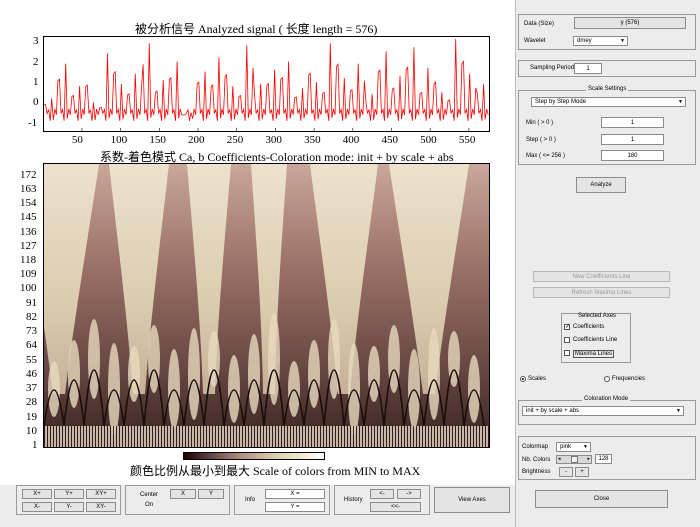 This screenshot has height=527, width=700. What do you see at coordinates (101, 507) in the screenshot?
I see `zoom-xy-minus-button: XY-` at bounding box center [101, 507].